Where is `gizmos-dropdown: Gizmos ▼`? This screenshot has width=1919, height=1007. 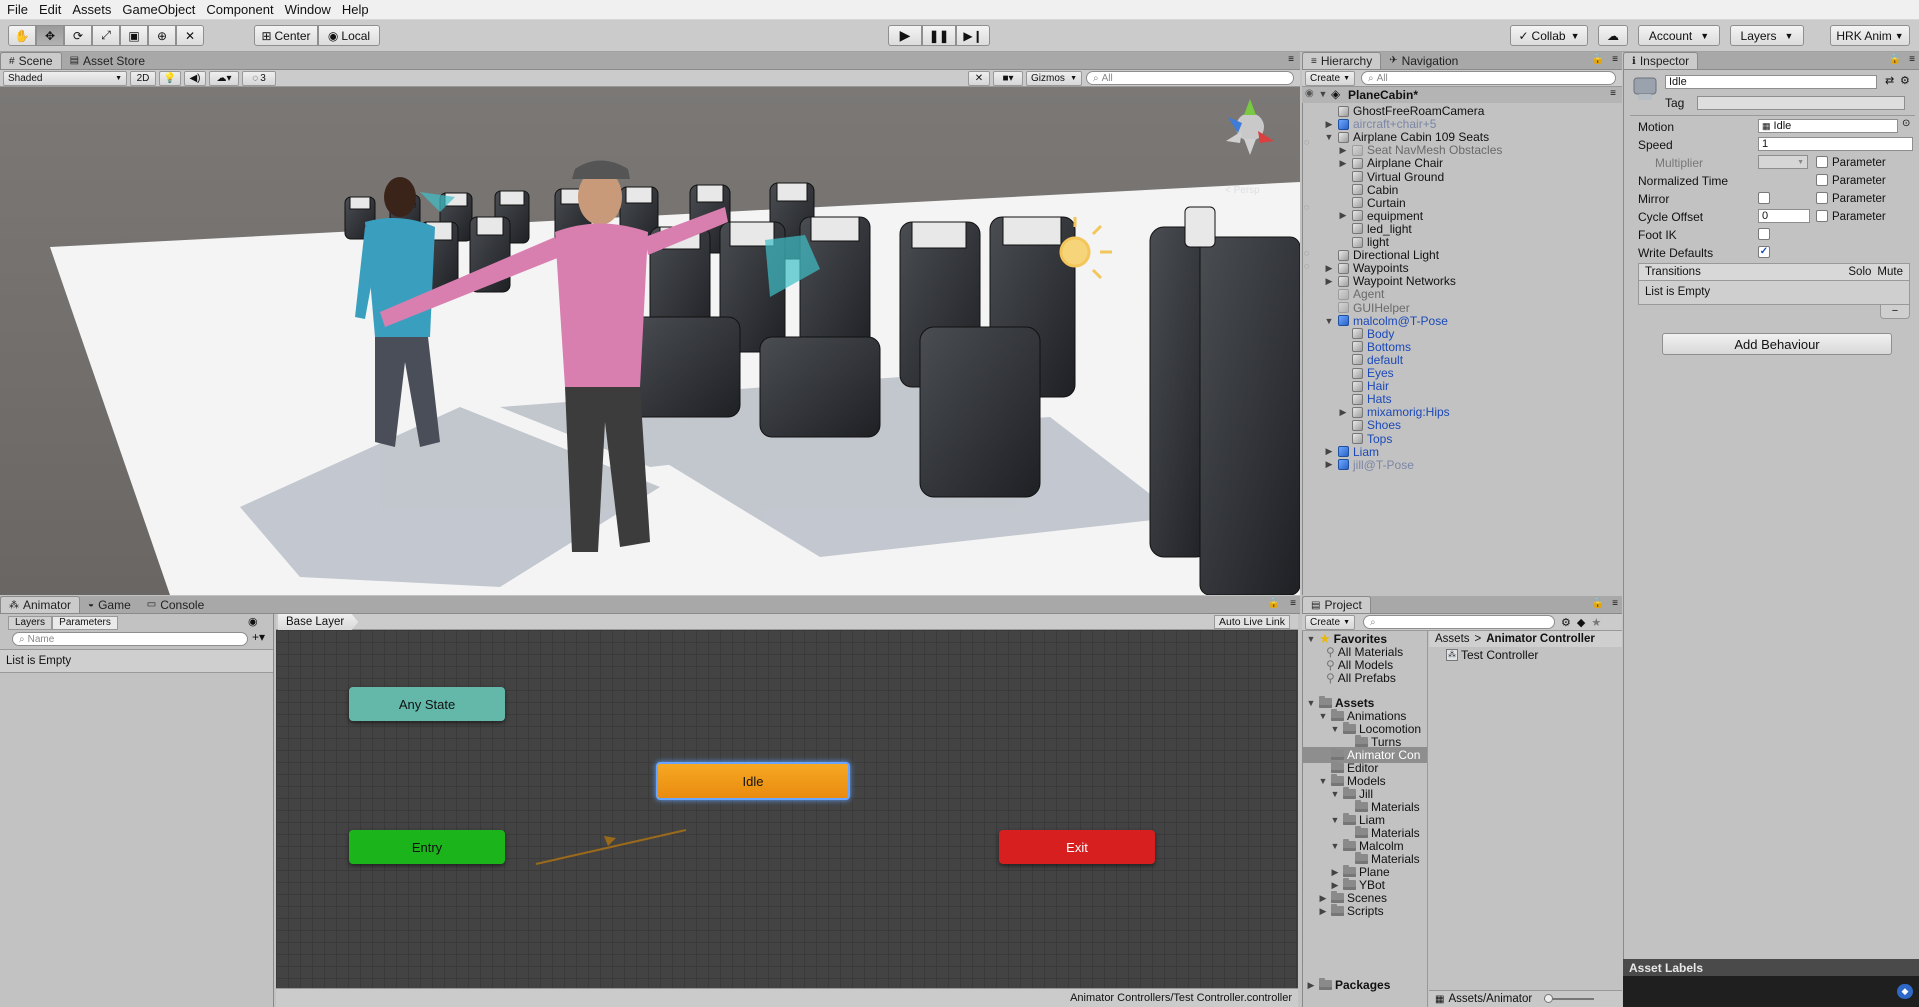 gizmos-dropdown: Gizmos ▼ is located at coordinates (1054, 78).